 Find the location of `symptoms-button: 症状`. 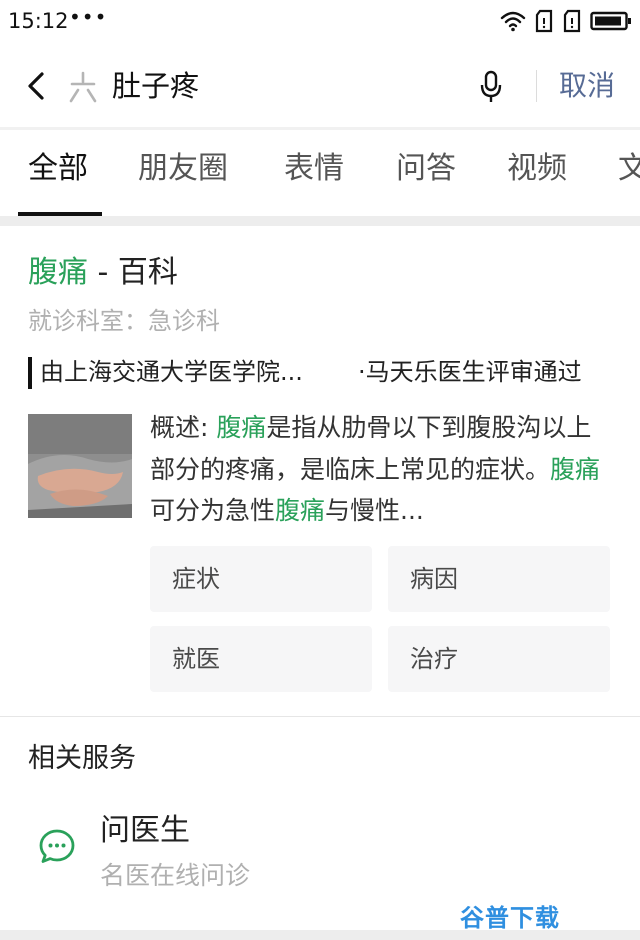

symptoms-button: 症状 is located at coordinates (261, 579).